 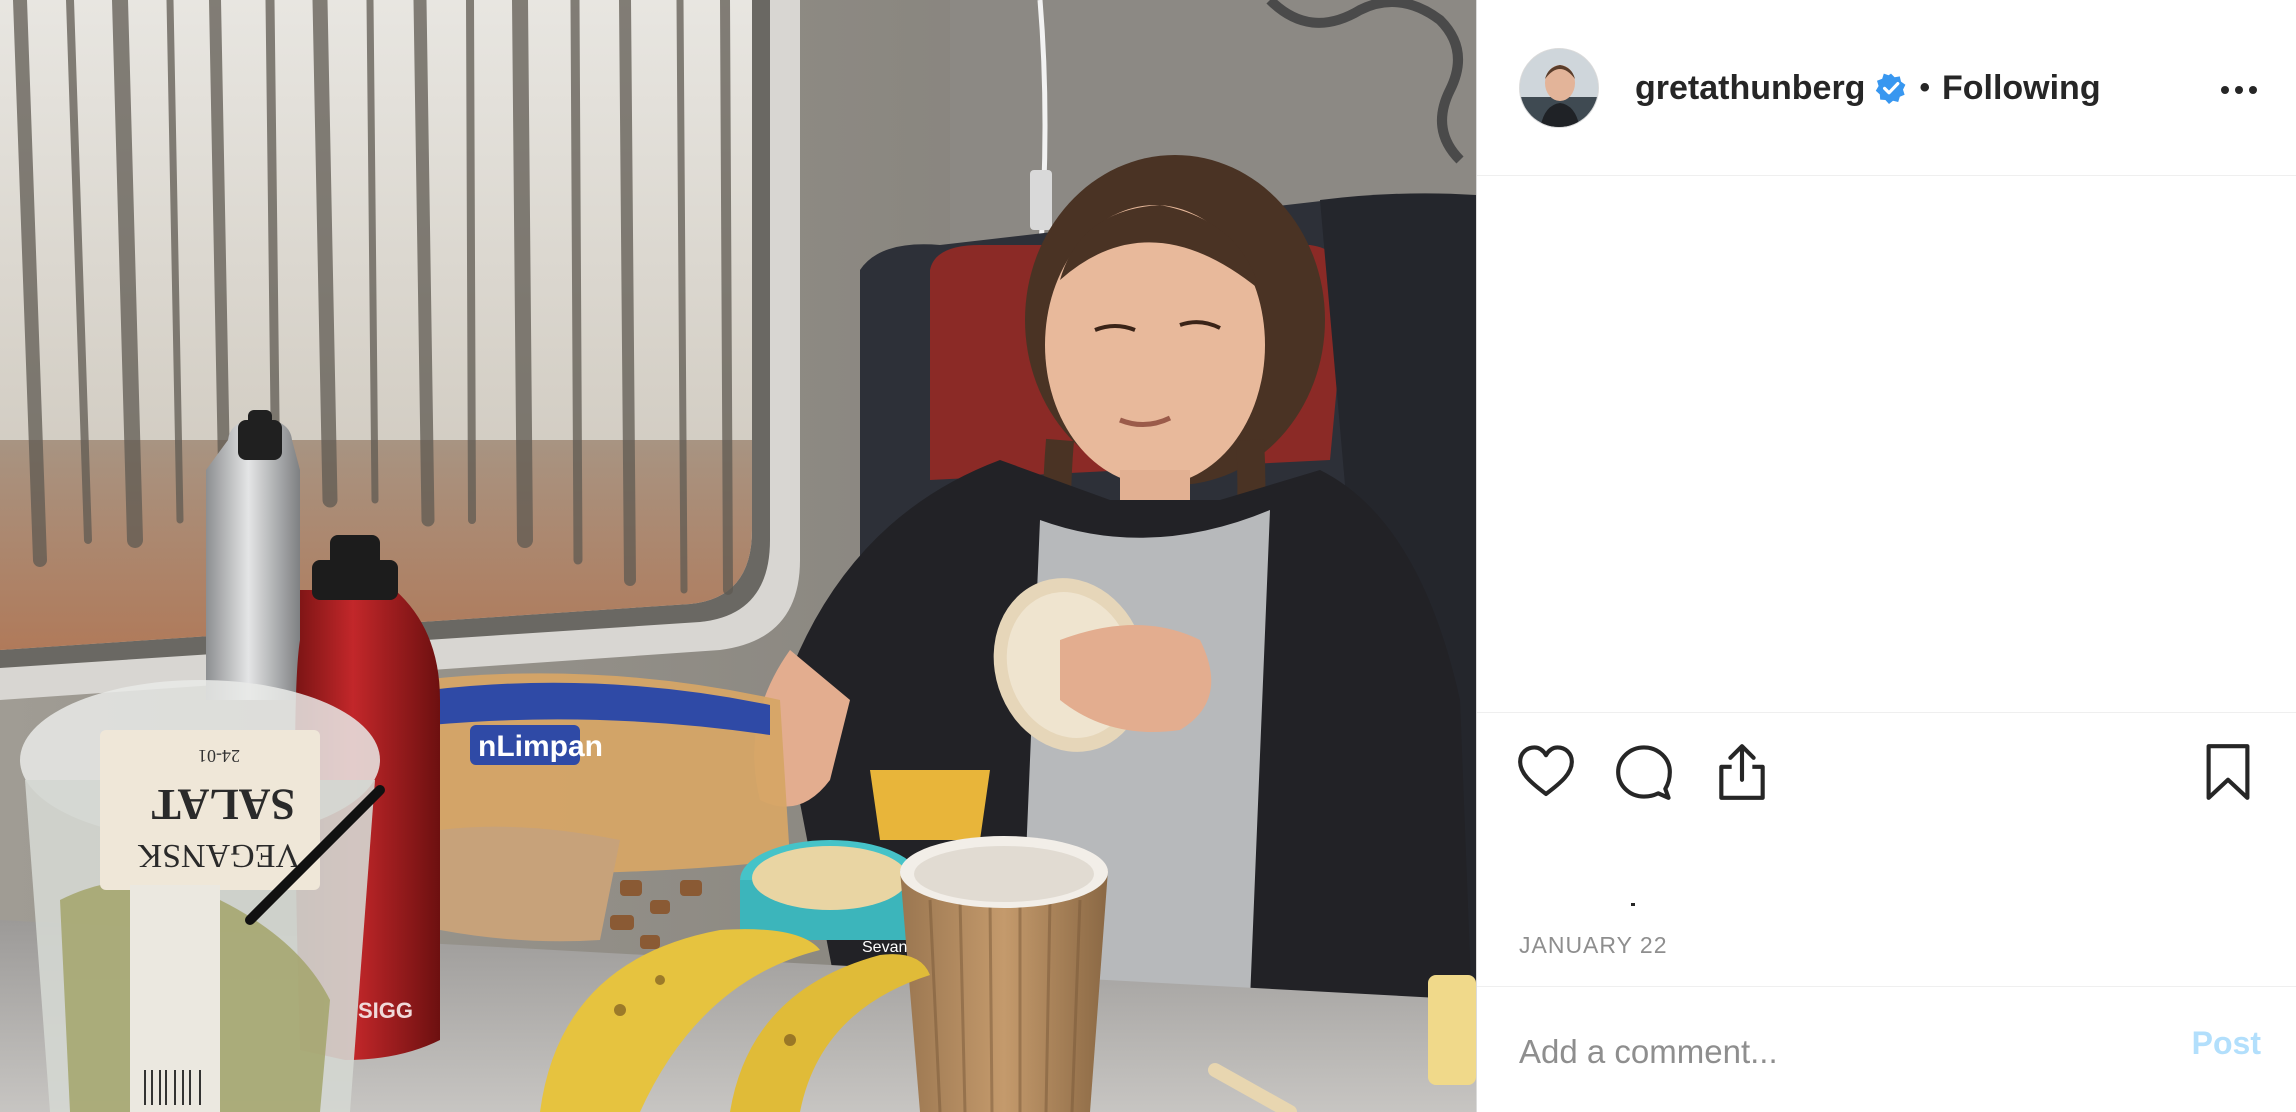 I want to click on header-user-row: gretathunberg • Following, so click(x=1868, y=88).